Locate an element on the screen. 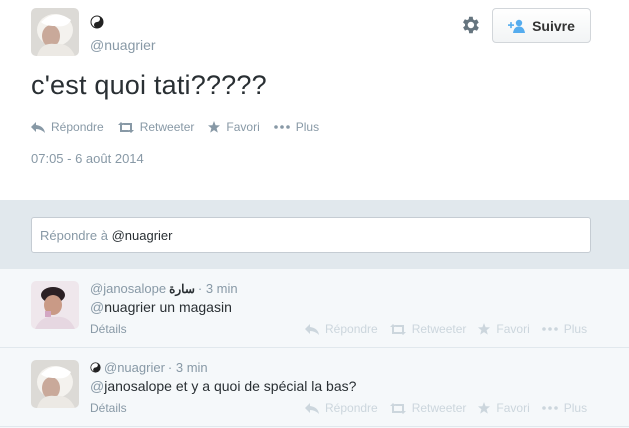 This screenshot has width=629, height=428. gear-icon is located at coordinates (470, 25).